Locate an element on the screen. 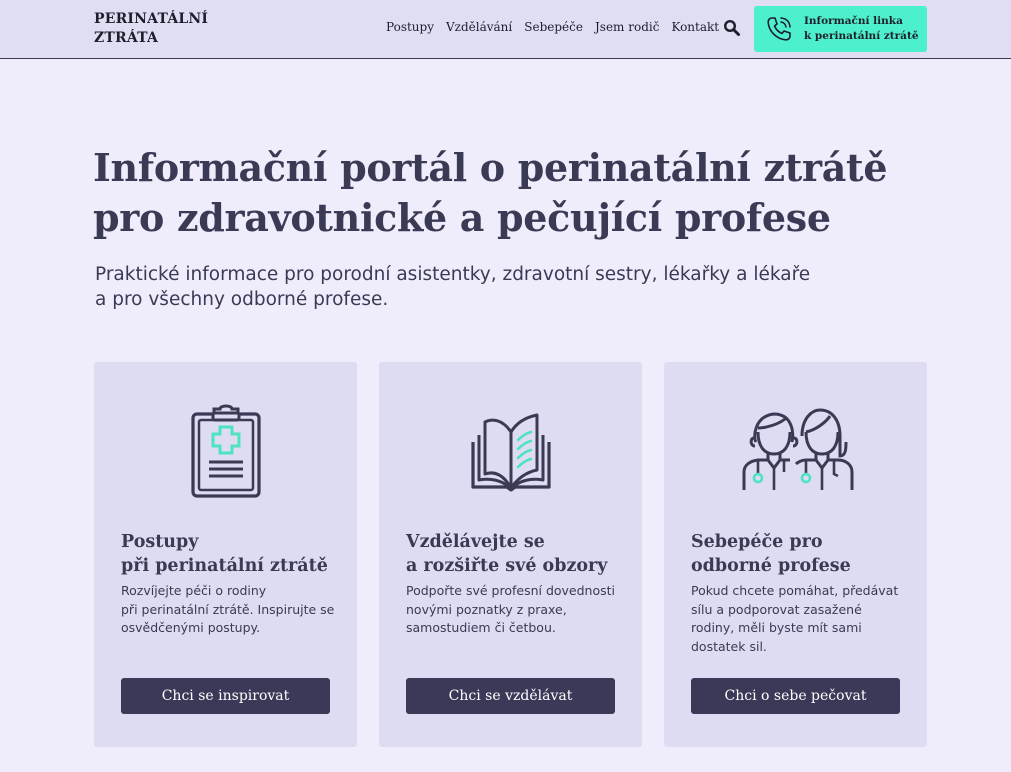 The image size is (1011, 772). nav-item-postupy: Postupy is located at coordinates (410, 27).